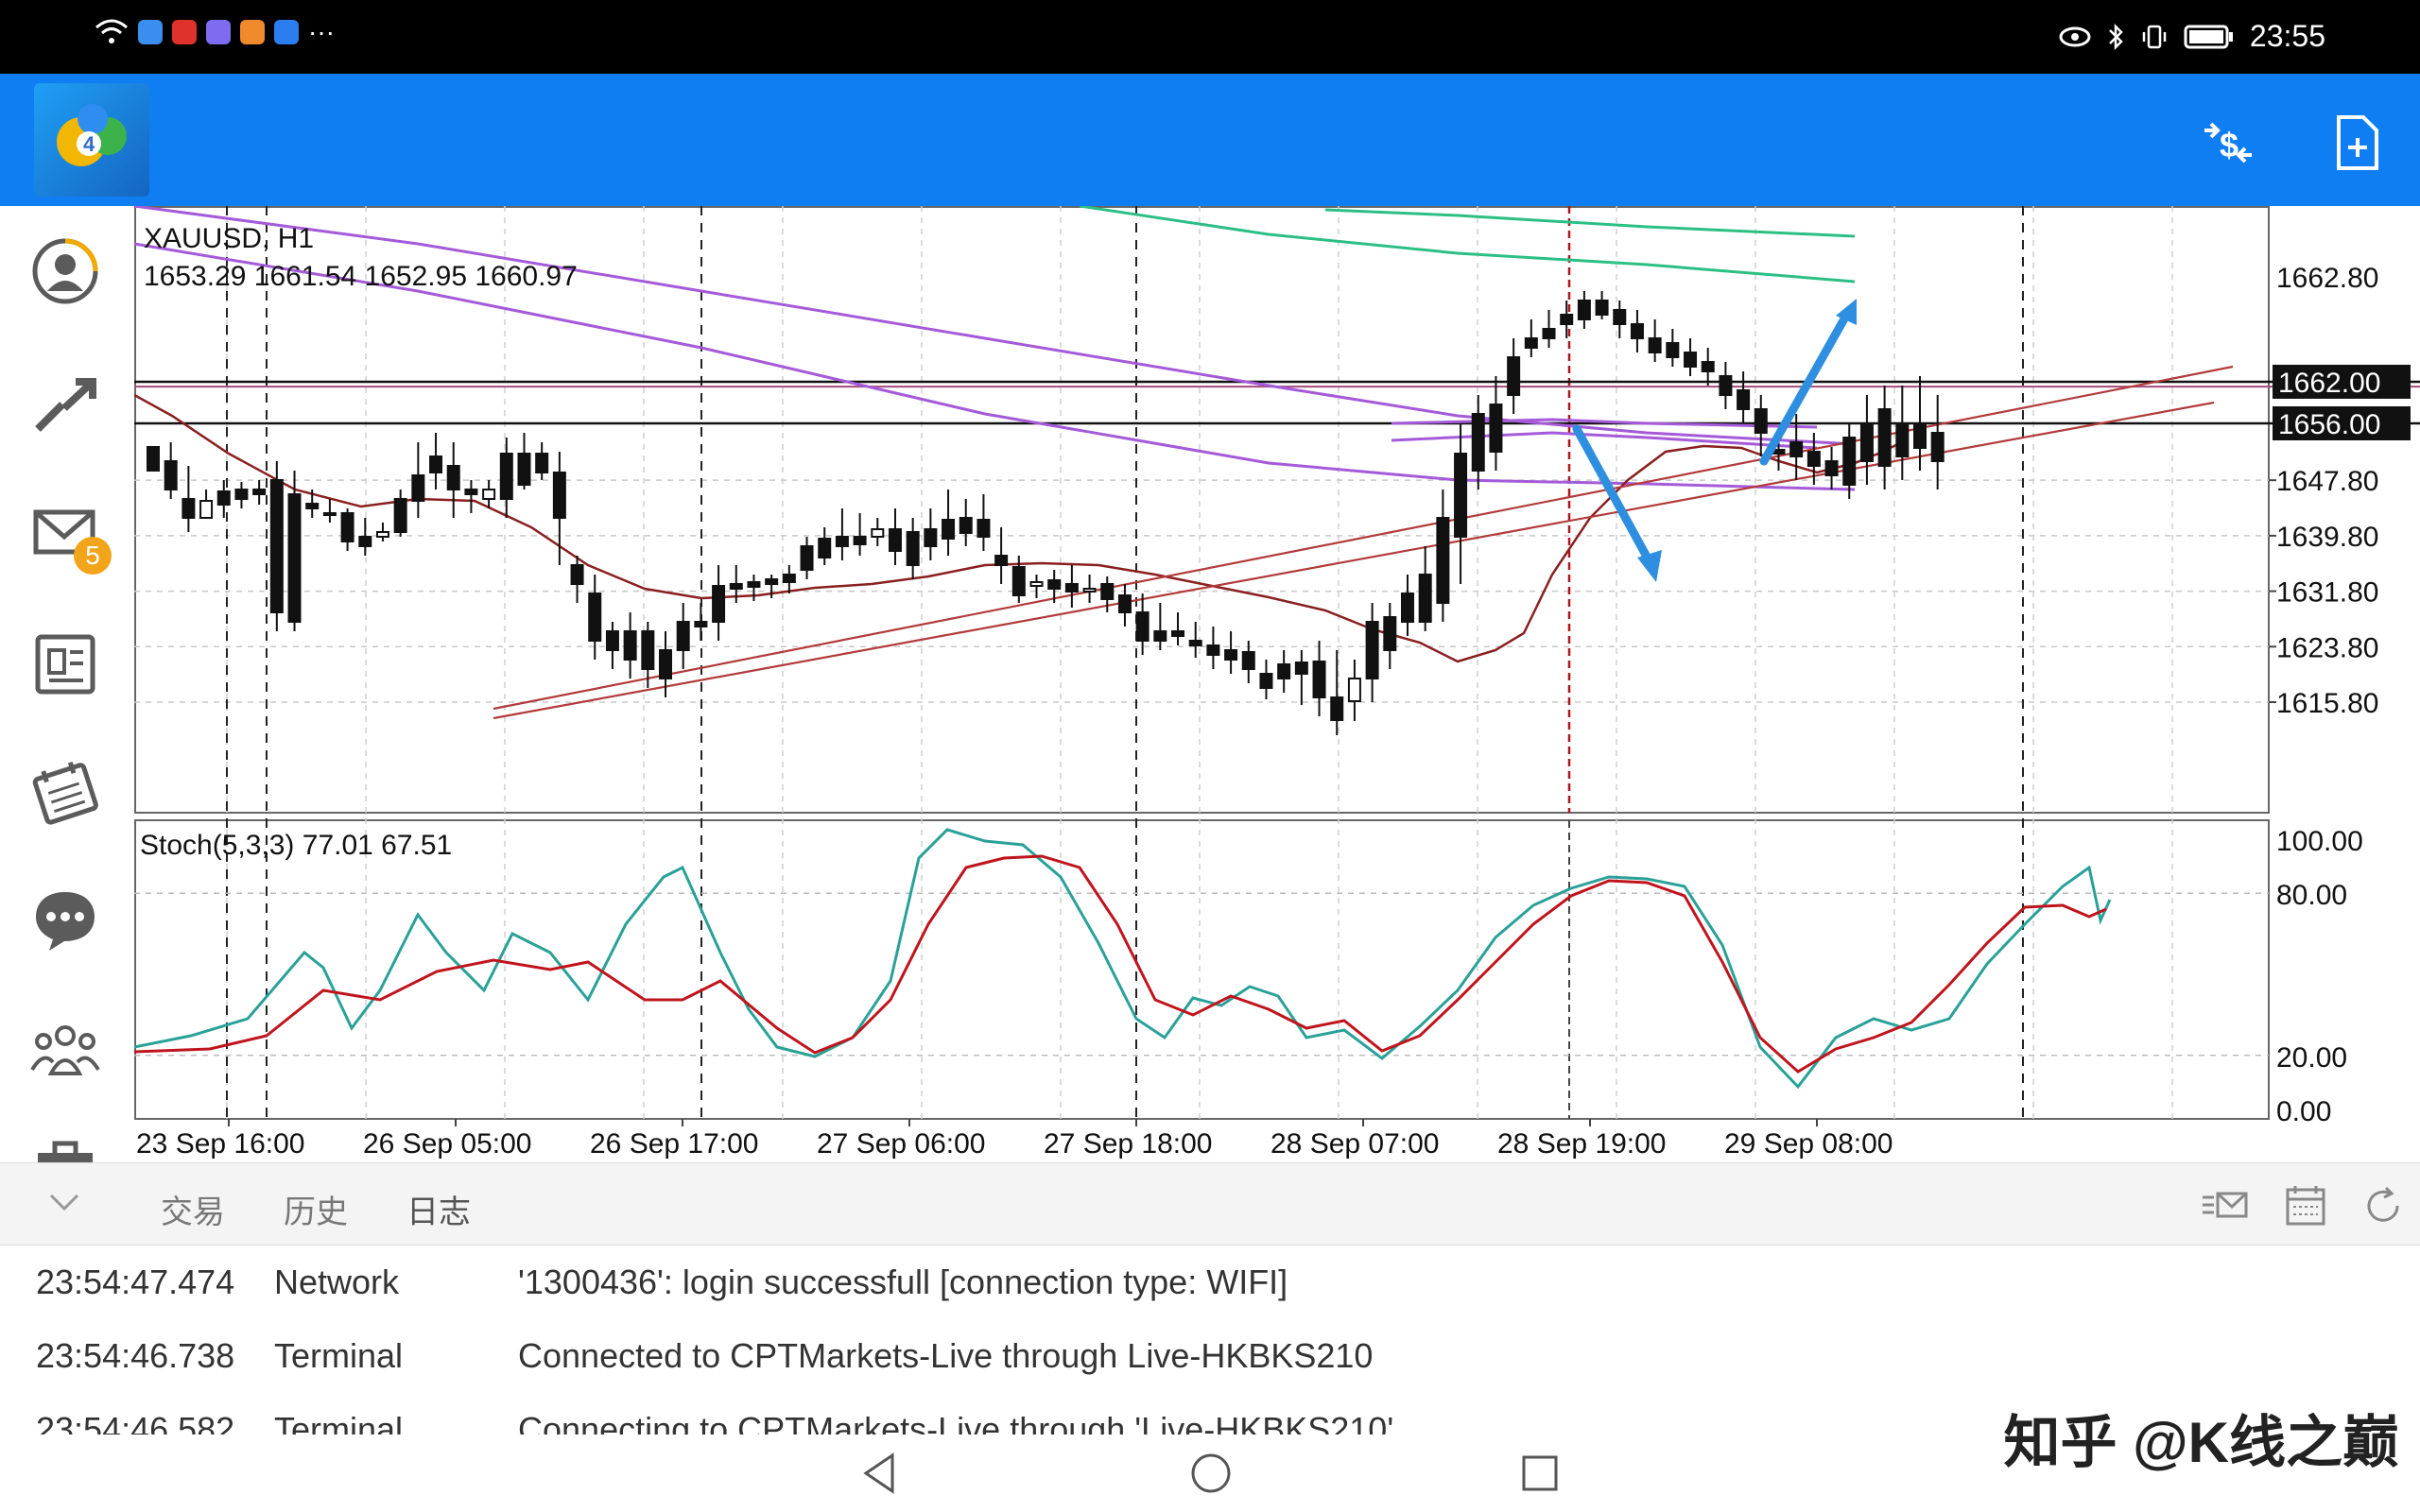 The height and width of the screenshot is (1512, 2420). What do you see at coordinates (2208, 36) in the screenshot?
I see `battery-icon` at bounding box center [2208, 36].